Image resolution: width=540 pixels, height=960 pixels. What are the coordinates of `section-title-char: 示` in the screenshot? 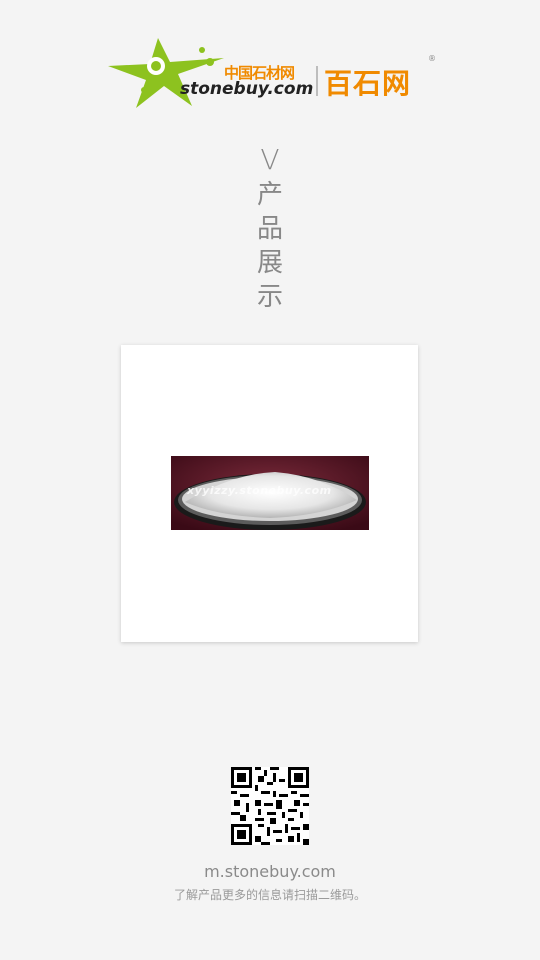 It's located at (269, 297).